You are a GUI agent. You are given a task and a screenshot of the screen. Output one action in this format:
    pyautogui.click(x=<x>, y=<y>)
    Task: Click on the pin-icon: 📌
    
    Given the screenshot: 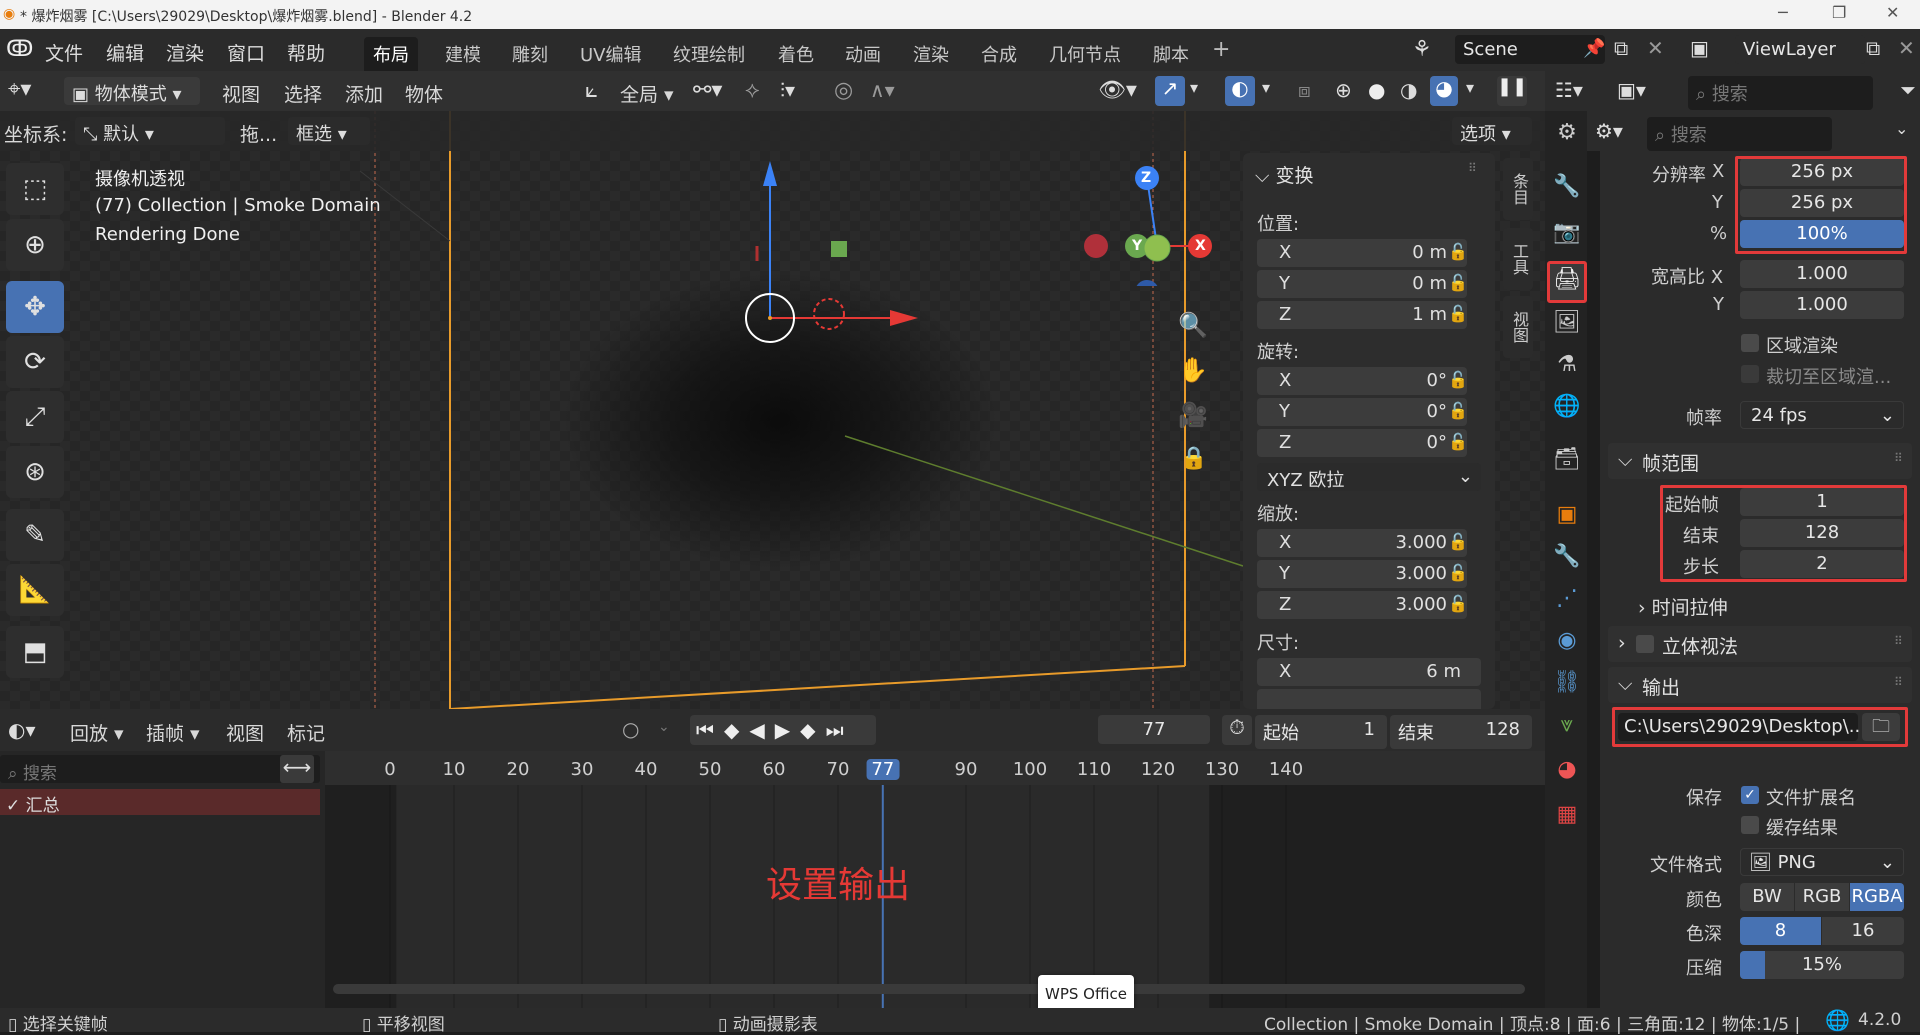 What is the action you would take?
    pyautogui.click(x=1594, y=48)
    